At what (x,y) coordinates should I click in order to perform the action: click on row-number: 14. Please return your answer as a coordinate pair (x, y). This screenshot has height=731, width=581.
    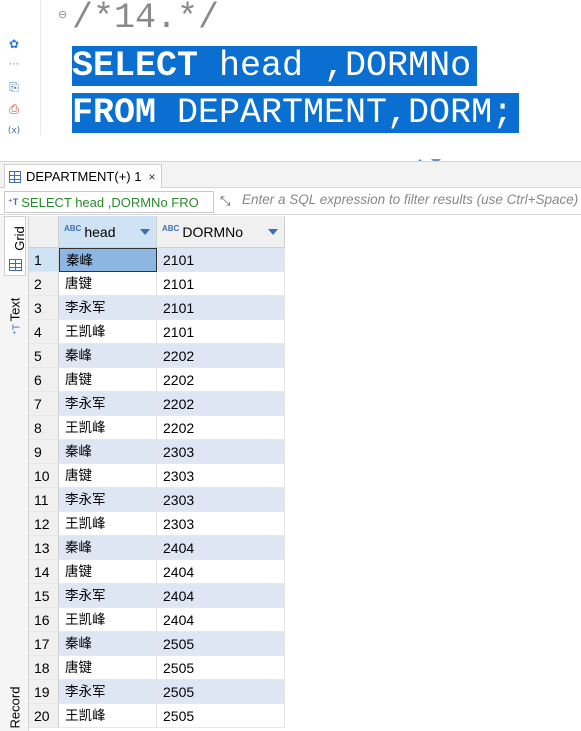
    Looking at the image, I should click on (44, 572).